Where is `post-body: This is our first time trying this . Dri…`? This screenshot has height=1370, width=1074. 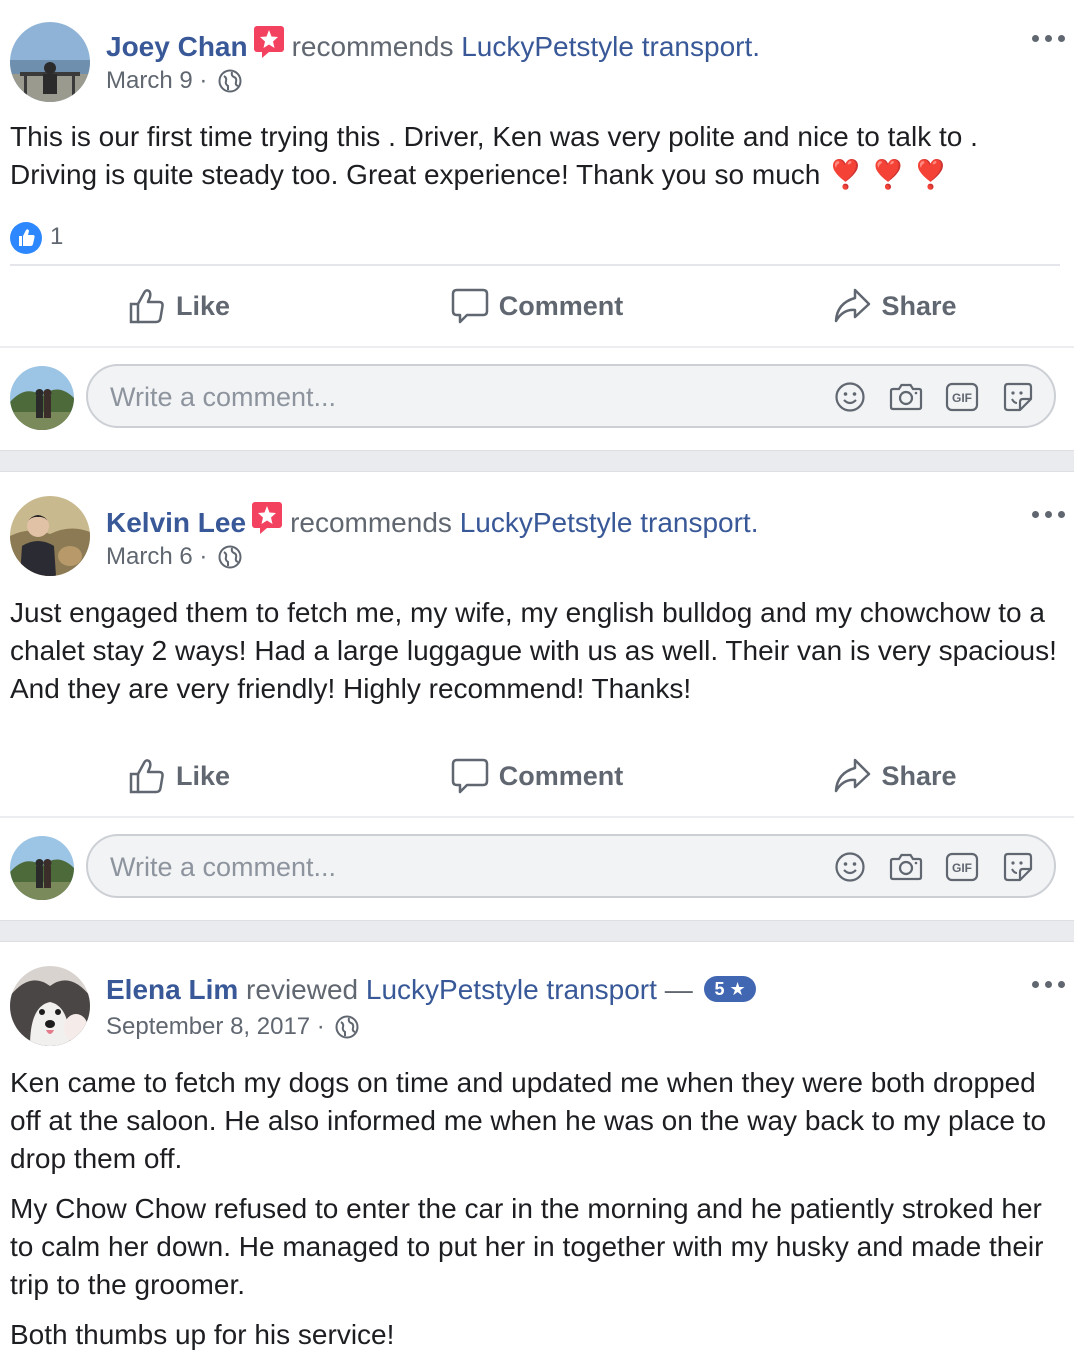 post-body: This is our first time trying this . Dri… is located at coordinates (537, 156).